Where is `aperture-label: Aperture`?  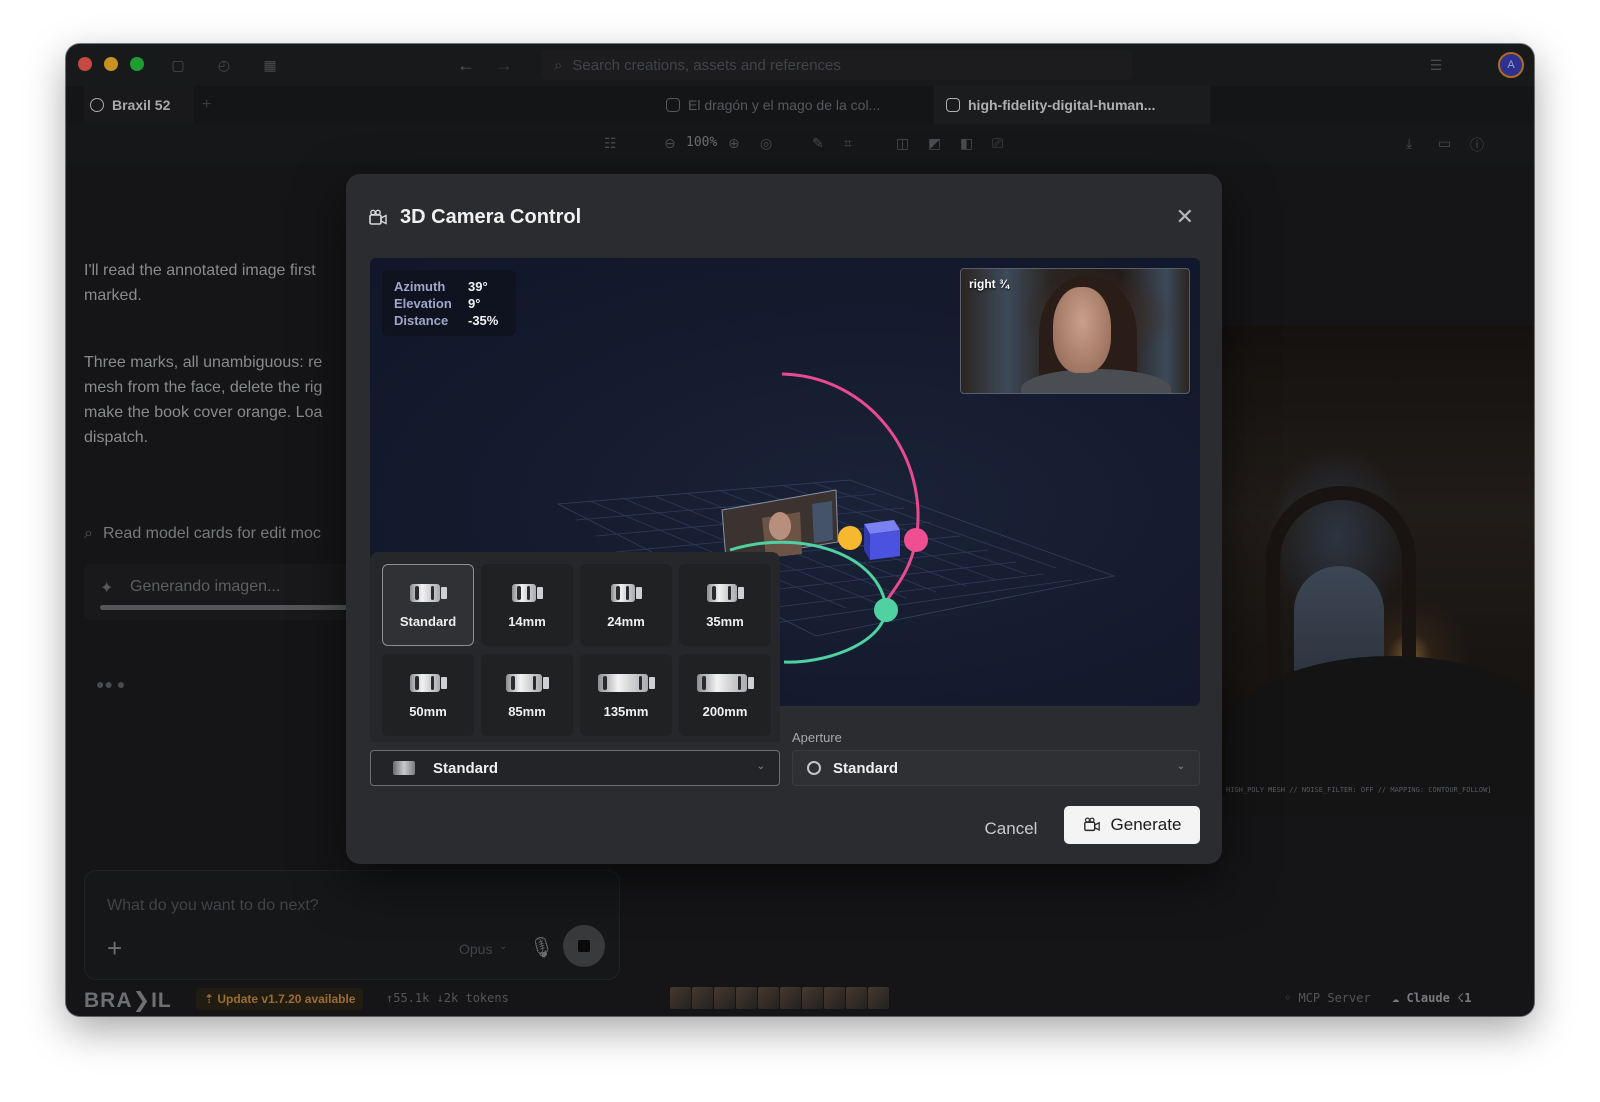
aperture-label: Aperture is located at coordinates (817, 737).